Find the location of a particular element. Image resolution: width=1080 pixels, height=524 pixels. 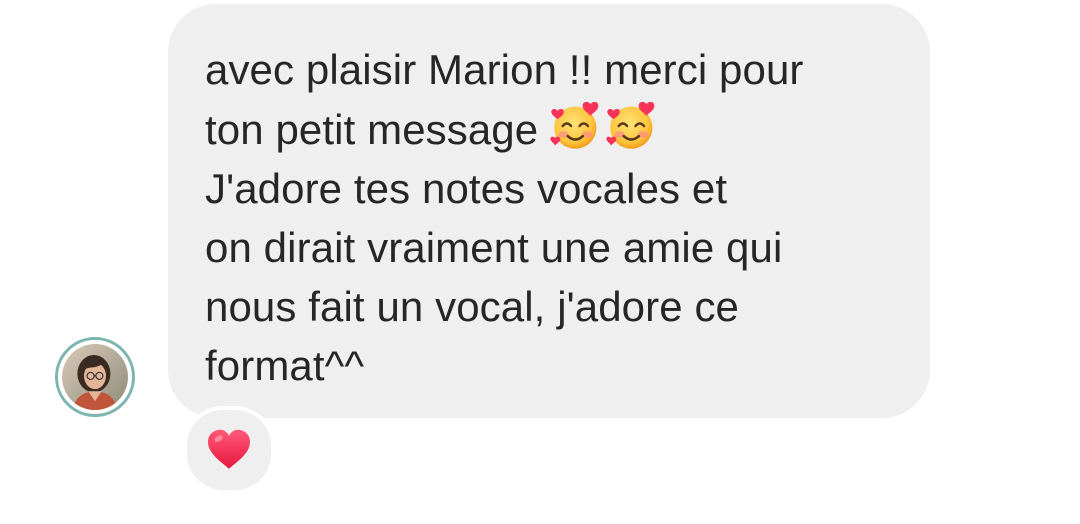

message-line-2: ton petit message is located at coordinates (547, 129).